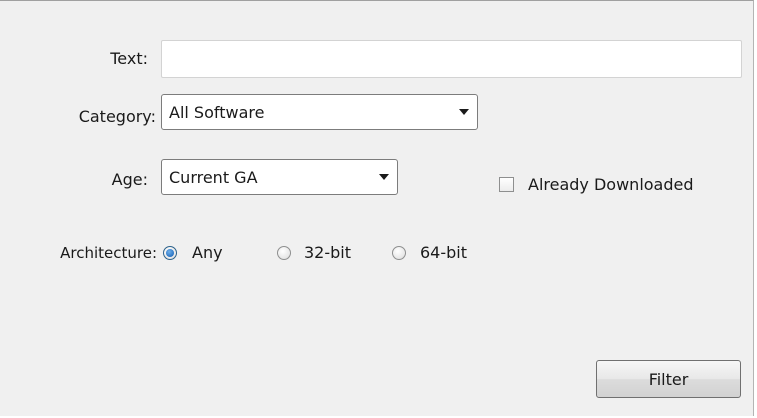 The image size is (757, 418). Describe the element at coordinates (129, 179) in the screenshot. I see `age-label: Age:` at that location.